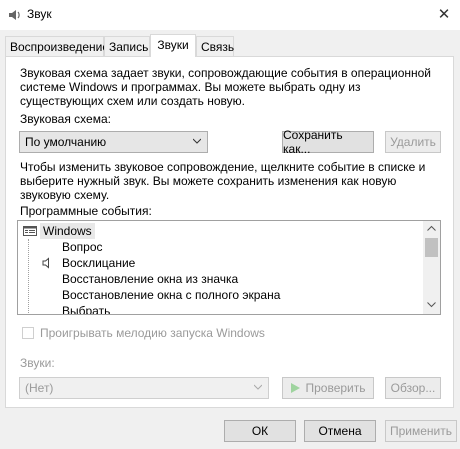 The width and height of the screenshot is (460, 449). What do you see at coordinates (335, 388) in the screenshot?
I see `test-button-label: Проверить` at bounding box center [335, 388].